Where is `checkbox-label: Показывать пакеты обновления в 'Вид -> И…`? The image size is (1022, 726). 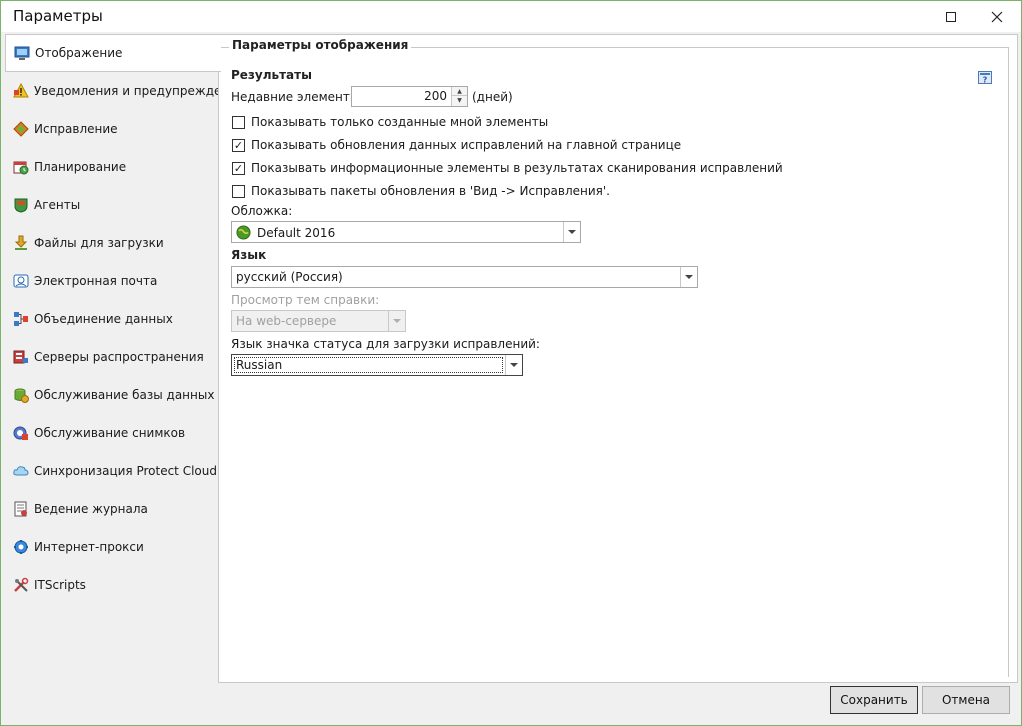 checkbox-label: Показывать пакеты обновления в 'Вид -> И… is located at coordinates (430, 191).